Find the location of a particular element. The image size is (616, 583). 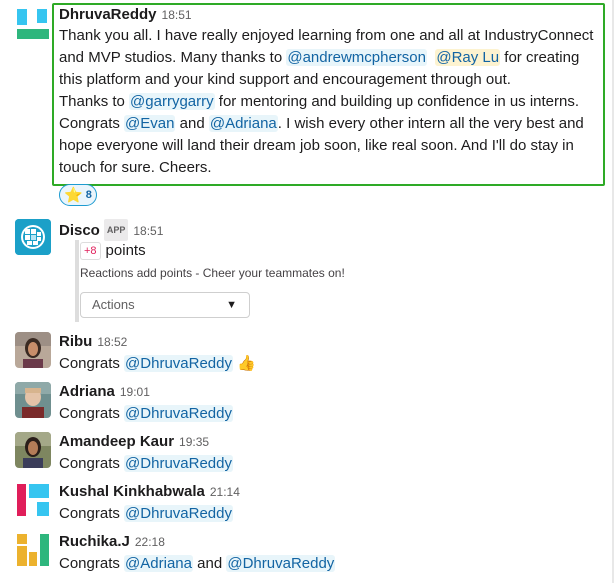

scrollbar-track is located at coordinates (613, 291).